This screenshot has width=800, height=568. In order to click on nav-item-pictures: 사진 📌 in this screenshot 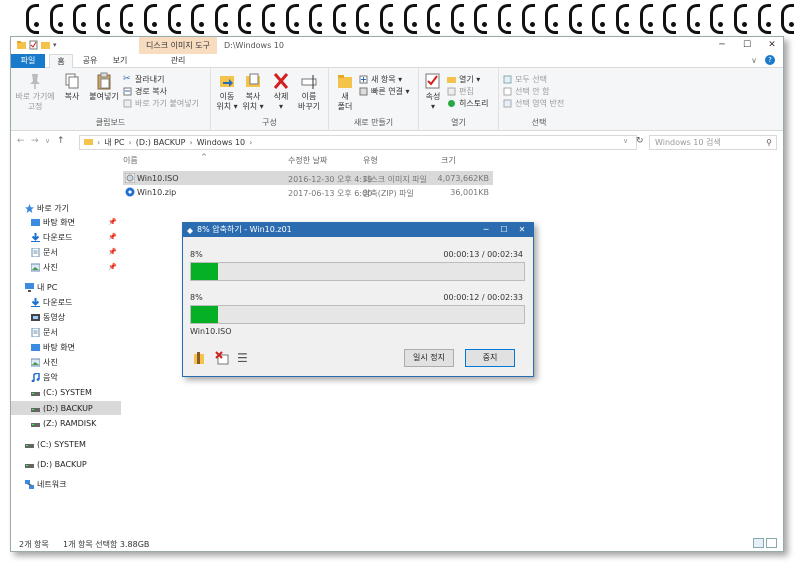, I will do `click(66, 267)`.